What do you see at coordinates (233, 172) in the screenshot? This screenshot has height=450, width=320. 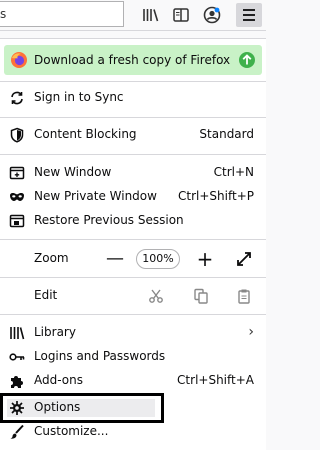 I see `shortcut-label: Ctrl+N` at bounding box center [233, 172].